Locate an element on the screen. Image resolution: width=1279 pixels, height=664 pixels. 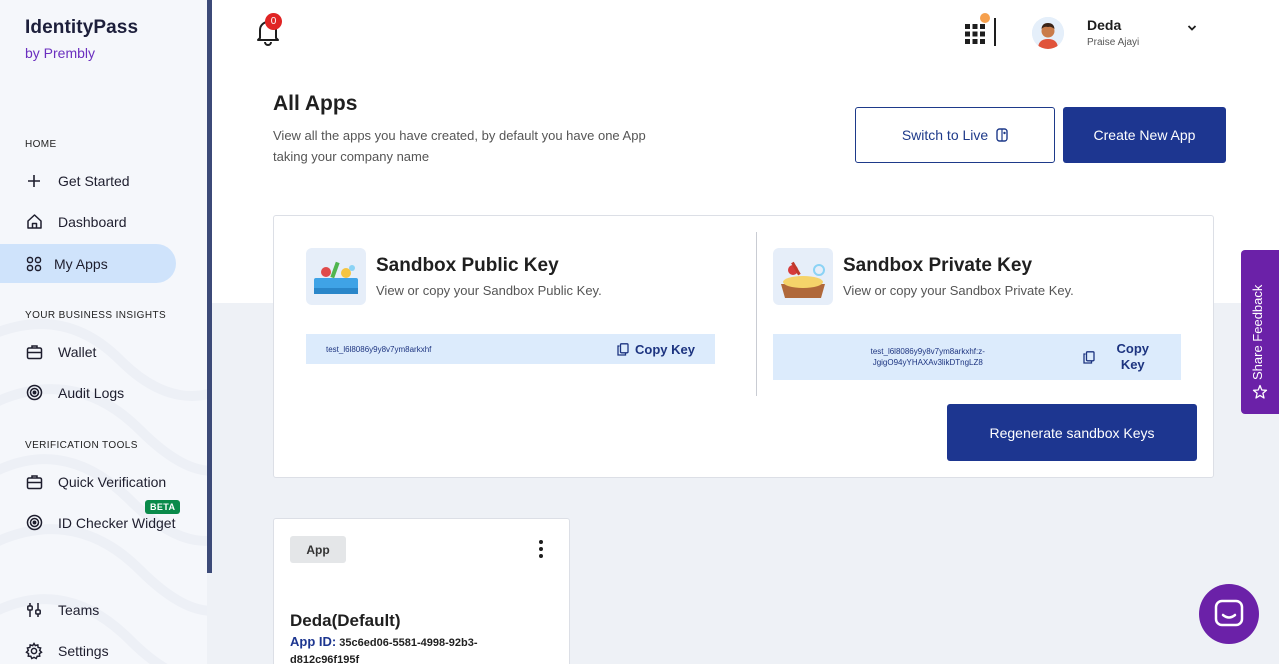
sidebar-item-label: Dashboard is located at coordinates (92, 221).